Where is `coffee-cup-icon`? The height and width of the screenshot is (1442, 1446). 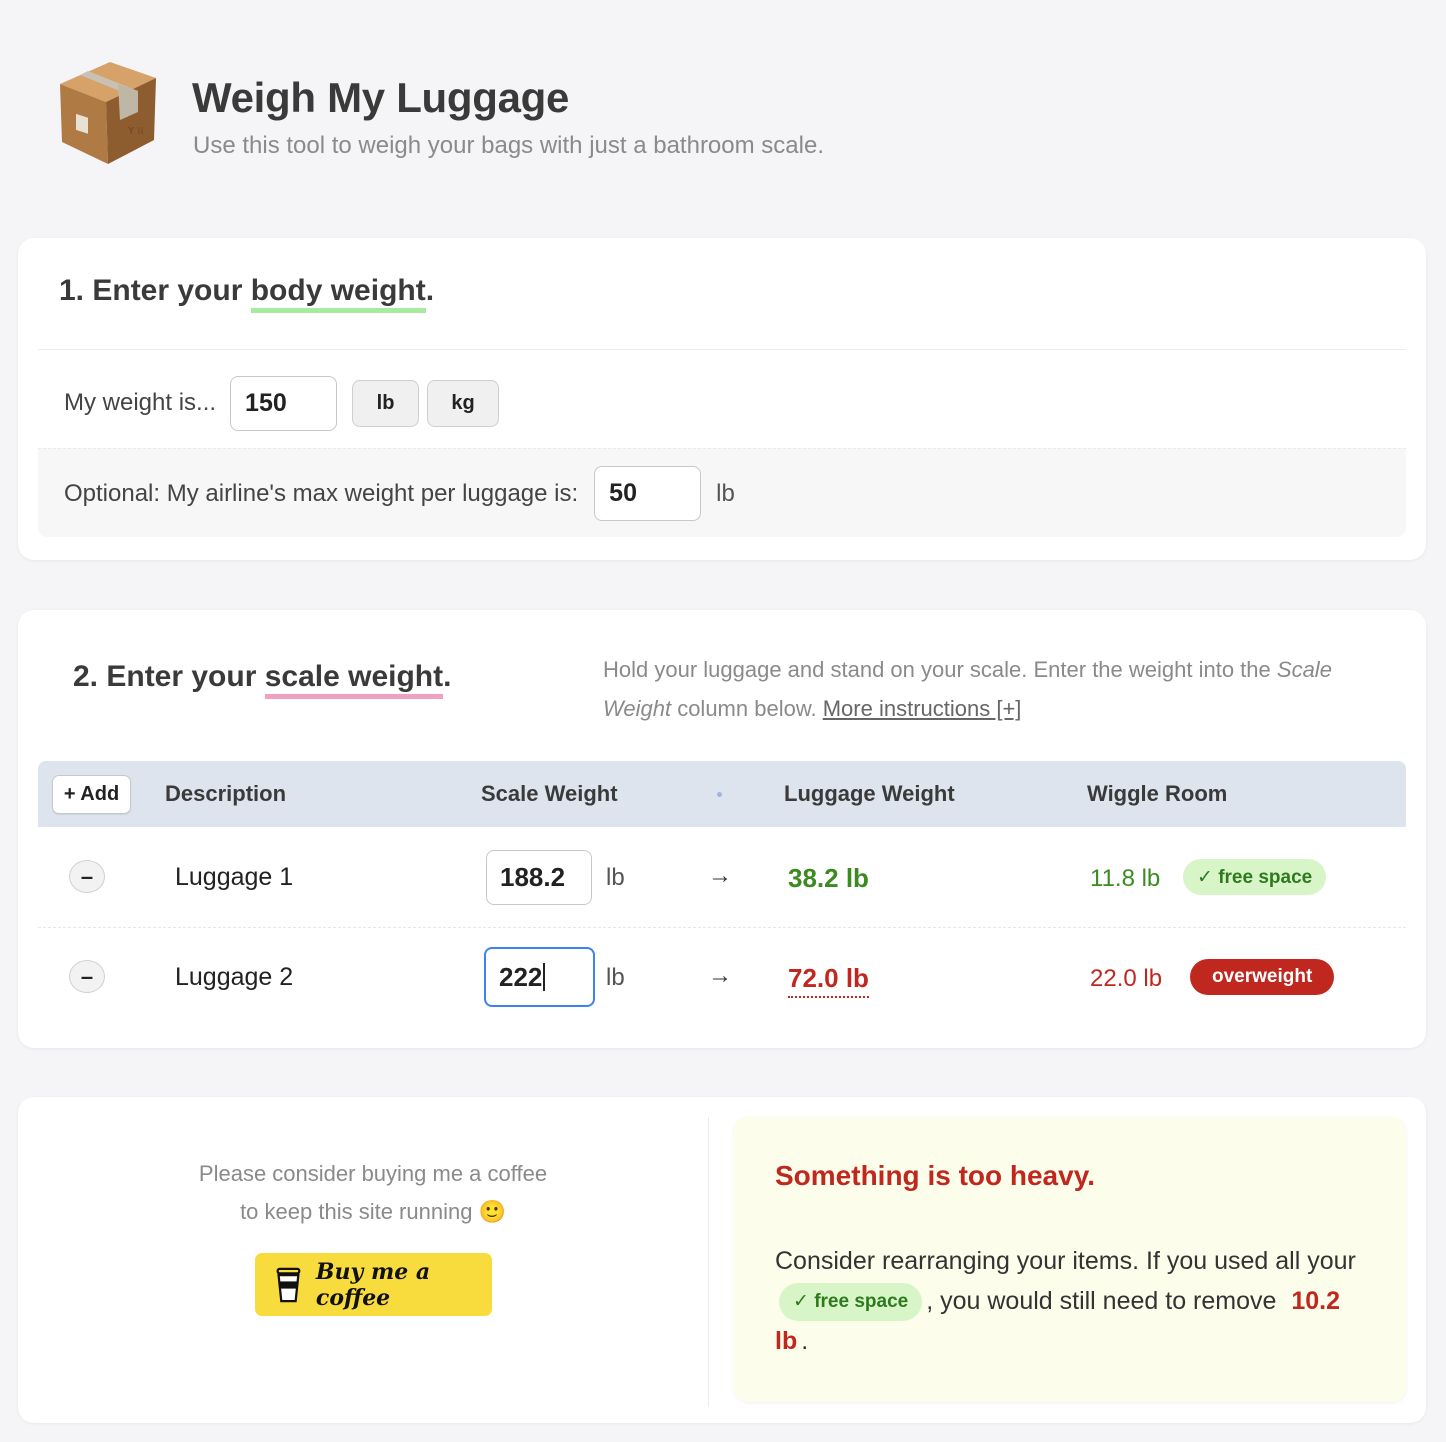 coffee-cup-icon is located at coordinates (288, 1284).